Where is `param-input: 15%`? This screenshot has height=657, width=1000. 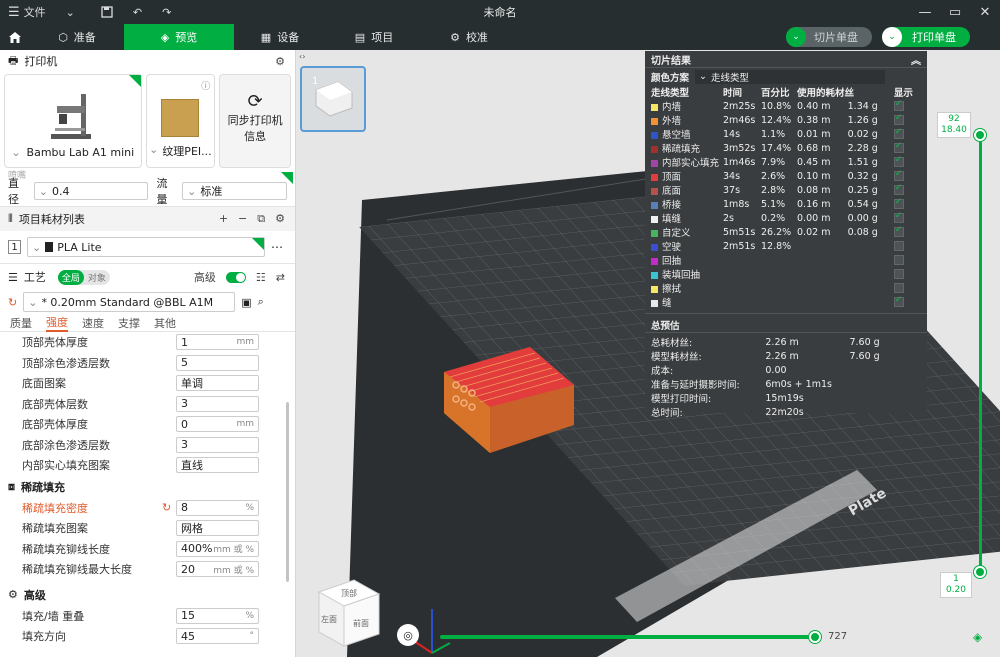
param-input: 15% is located at coordinates (217, 615).